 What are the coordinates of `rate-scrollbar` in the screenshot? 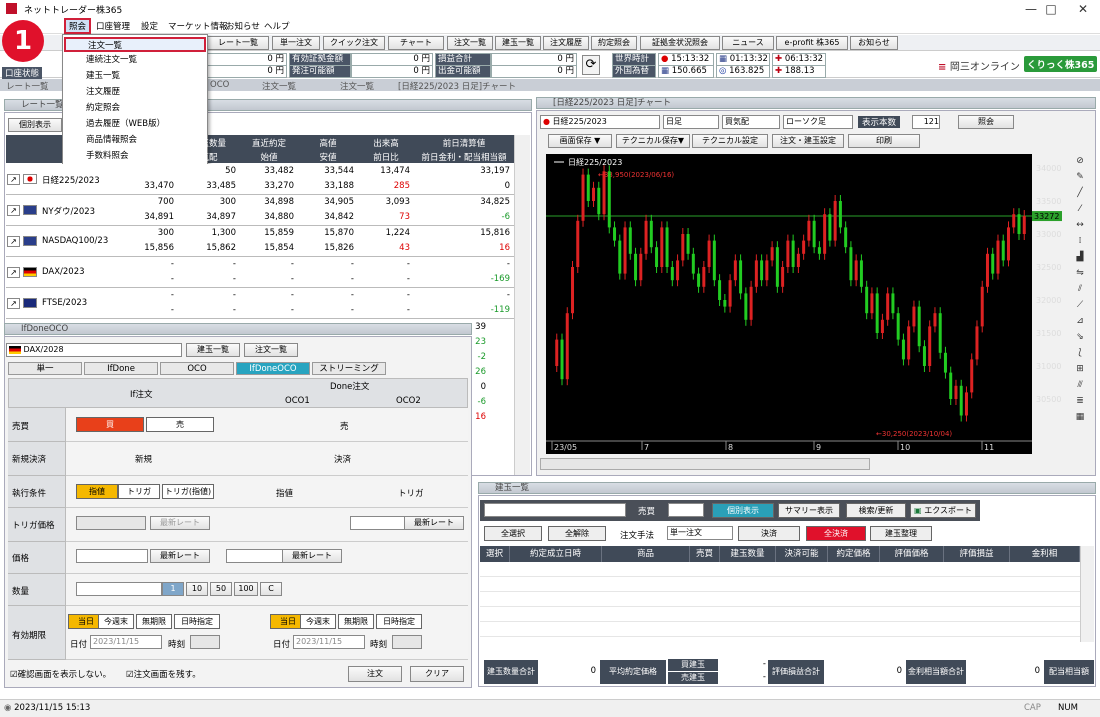 It's located at (522, 305).